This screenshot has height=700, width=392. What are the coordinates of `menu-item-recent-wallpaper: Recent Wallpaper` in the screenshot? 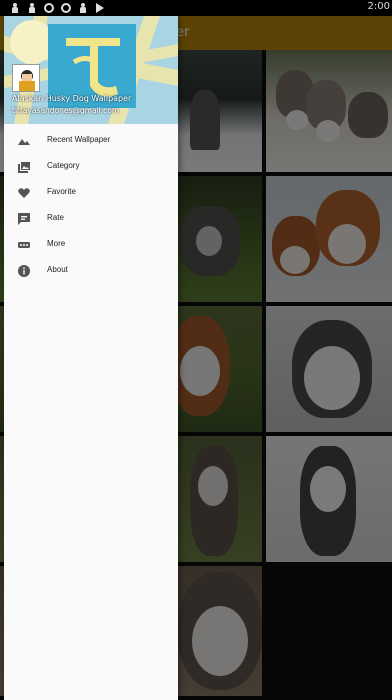 It's located at (91, 141).